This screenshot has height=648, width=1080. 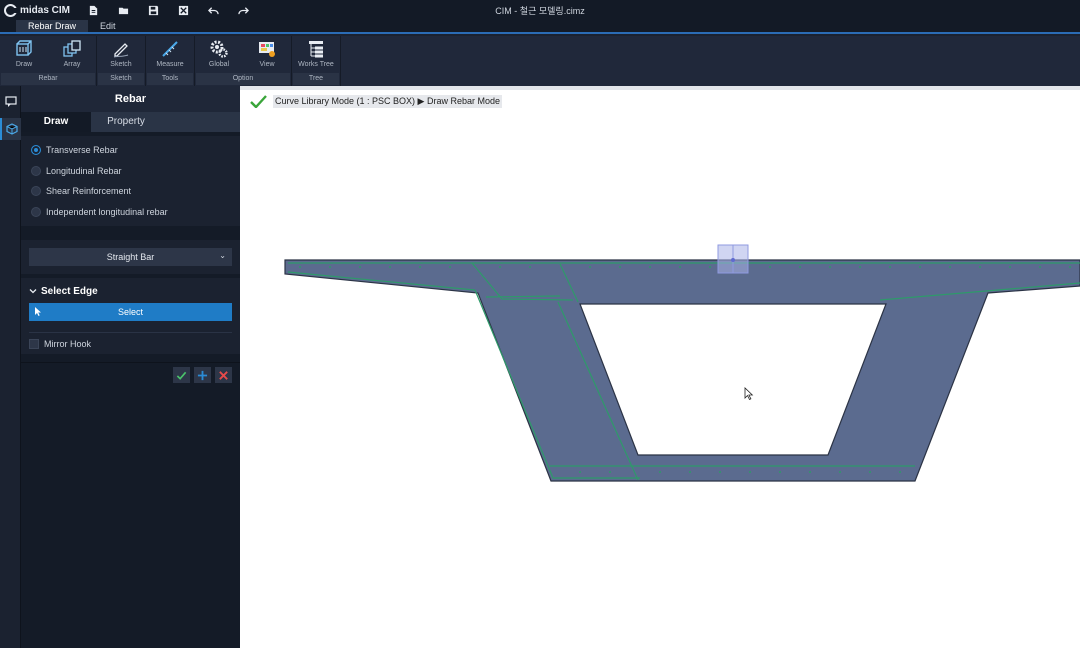 What do you see at coordinates (108, 26) in the screenshot?
I see `tab-edit: Edit` at bounding box center [108, 26].